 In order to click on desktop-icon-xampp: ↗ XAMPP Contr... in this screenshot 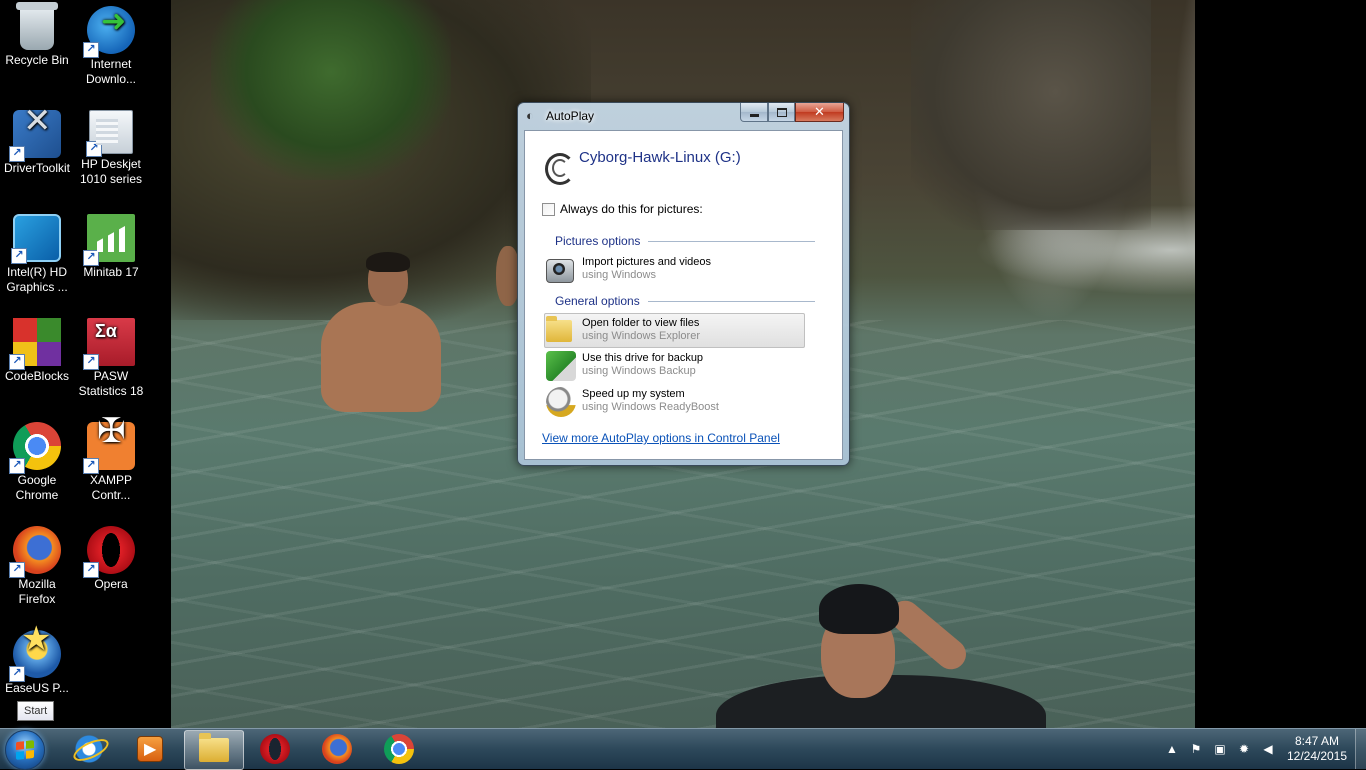, I will do `click(111, 459)`.